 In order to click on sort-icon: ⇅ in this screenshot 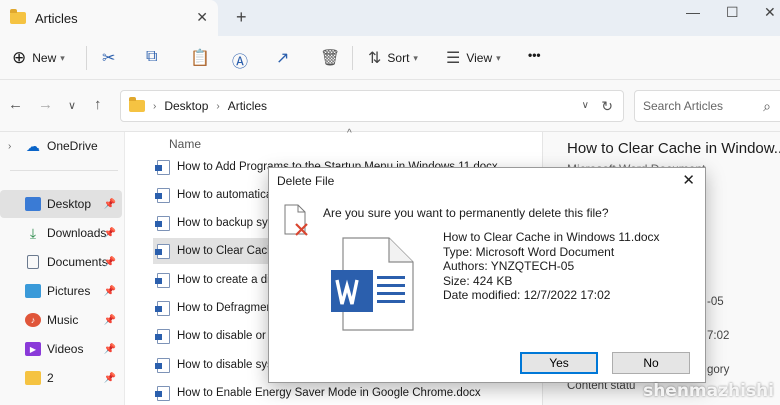, I will do `click(375, 58)`.